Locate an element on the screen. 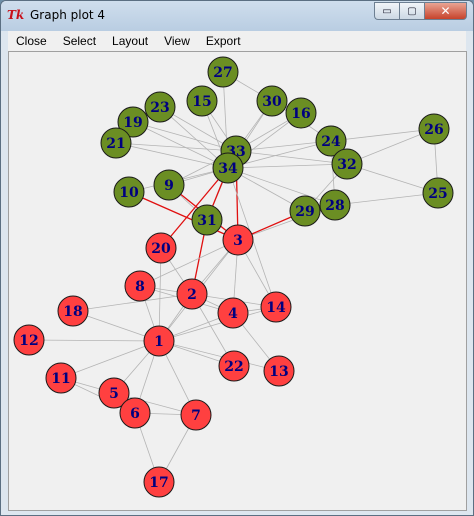 This screenshot has width=474, height=516. menu-view: View is located at coordinates (177, 41).